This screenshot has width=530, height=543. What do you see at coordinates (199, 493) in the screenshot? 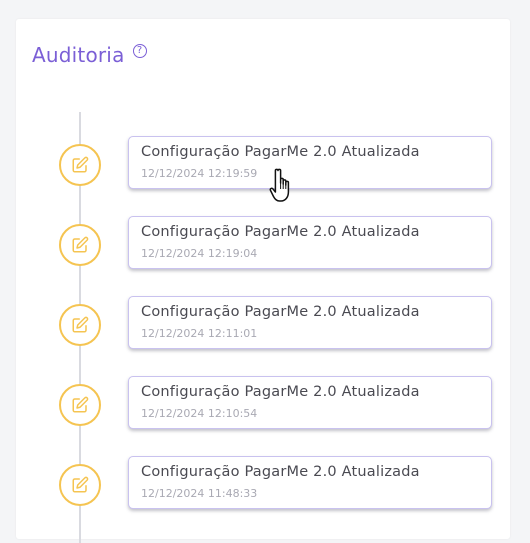
I see `audit-timestamp: 12/12/2024 11:48:33` at bounding box center [199, 493].